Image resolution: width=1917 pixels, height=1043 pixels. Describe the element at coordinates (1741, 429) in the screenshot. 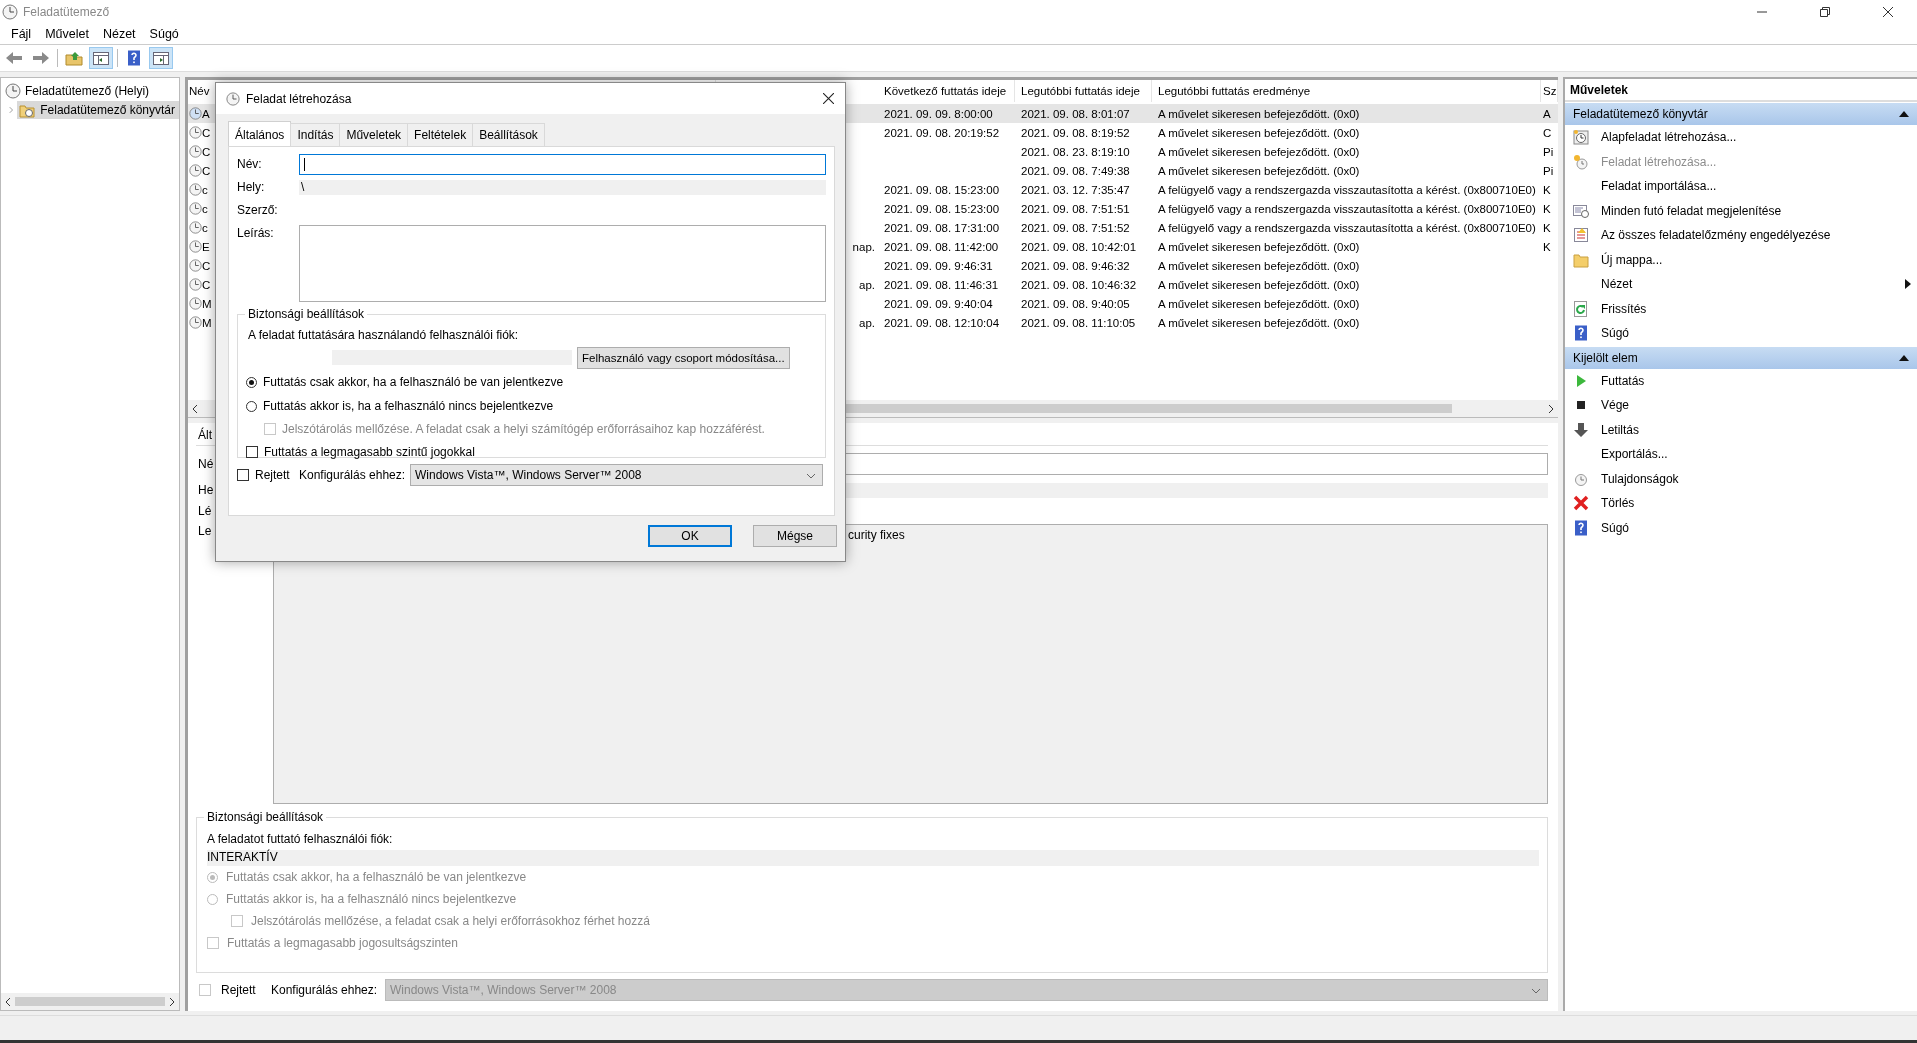

I see `action-item: Letiltás` at that location.